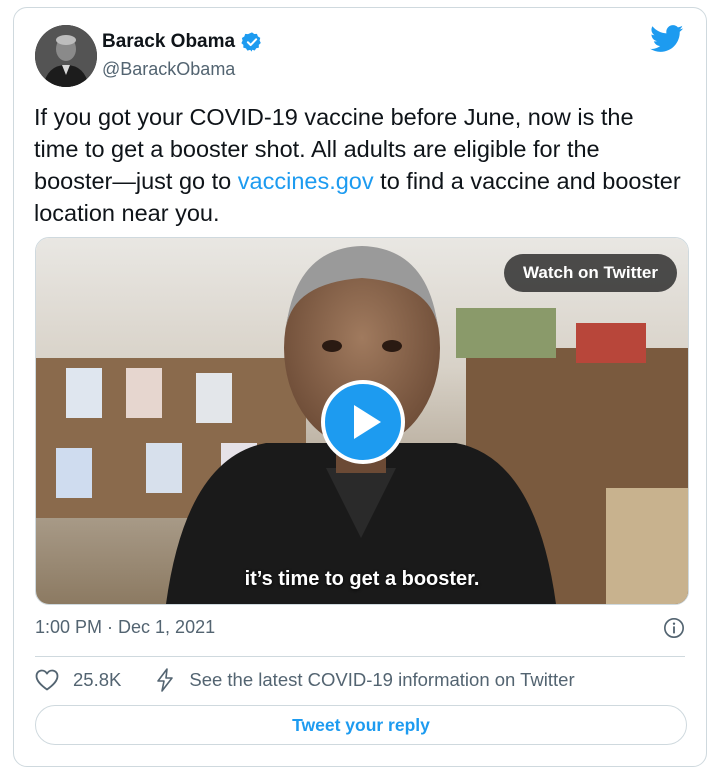  I want to click on author-name-row: Barack Obama, so click(182, 42).